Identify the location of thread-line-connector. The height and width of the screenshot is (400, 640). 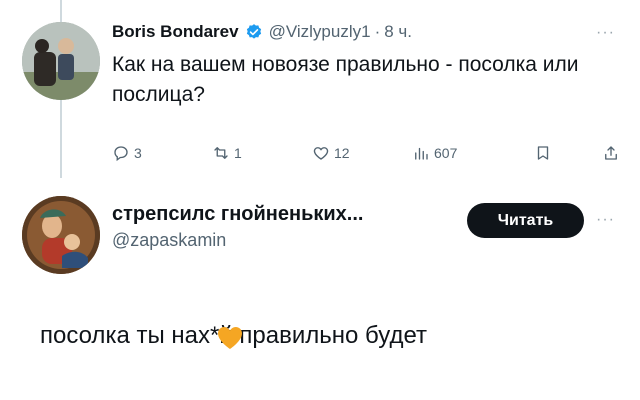
(61, 139).